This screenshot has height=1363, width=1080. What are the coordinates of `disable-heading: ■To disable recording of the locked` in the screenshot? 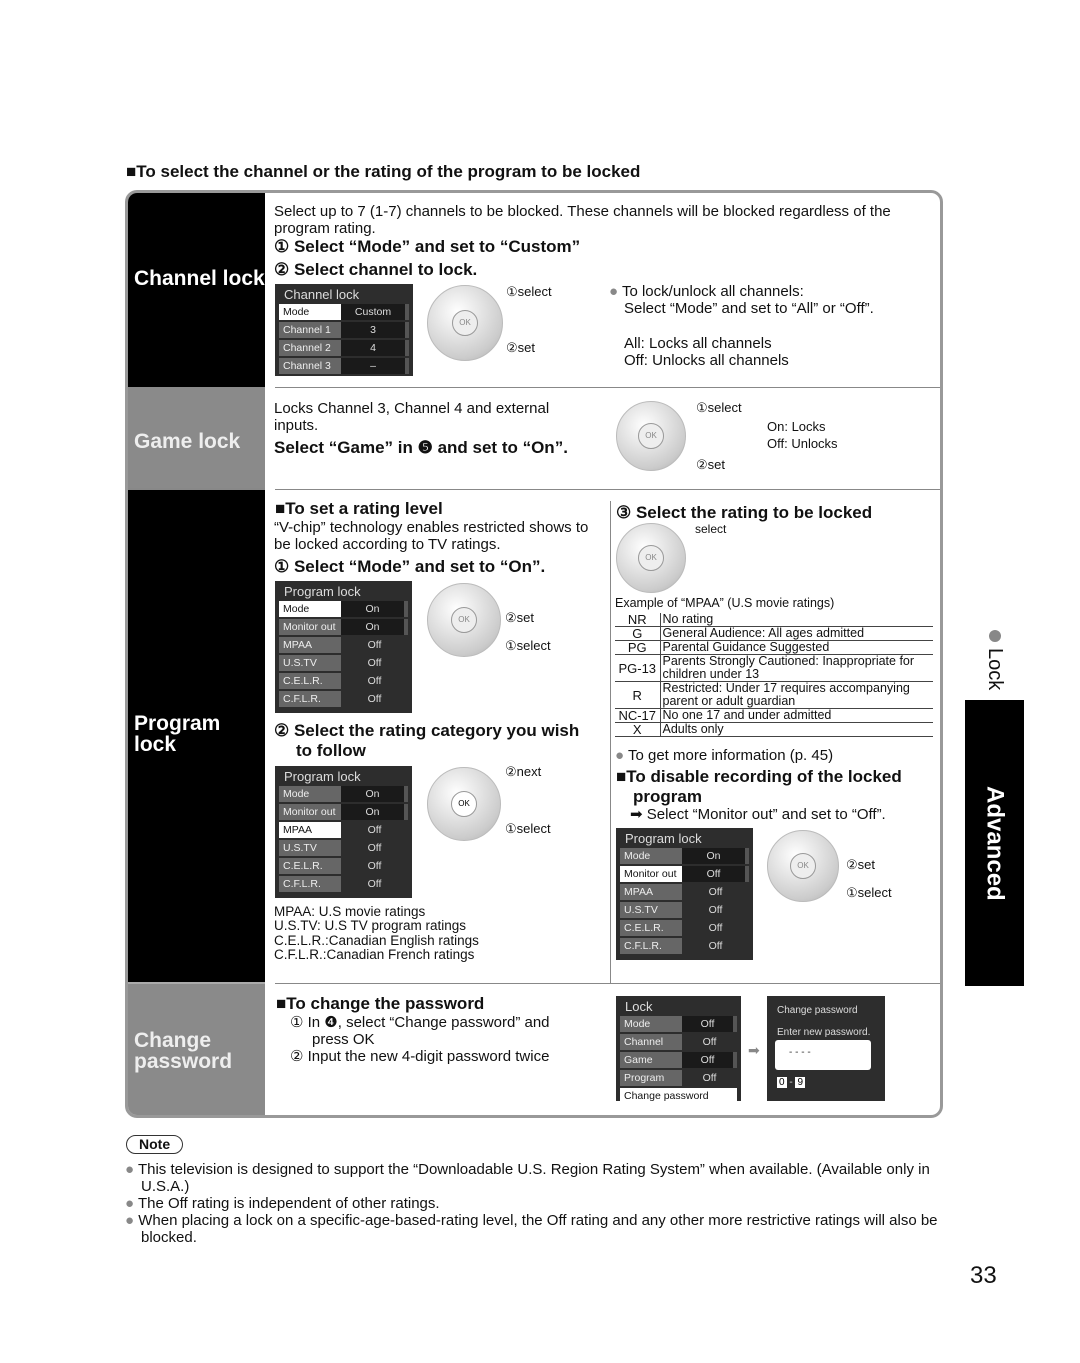 It's located at (759, 776).